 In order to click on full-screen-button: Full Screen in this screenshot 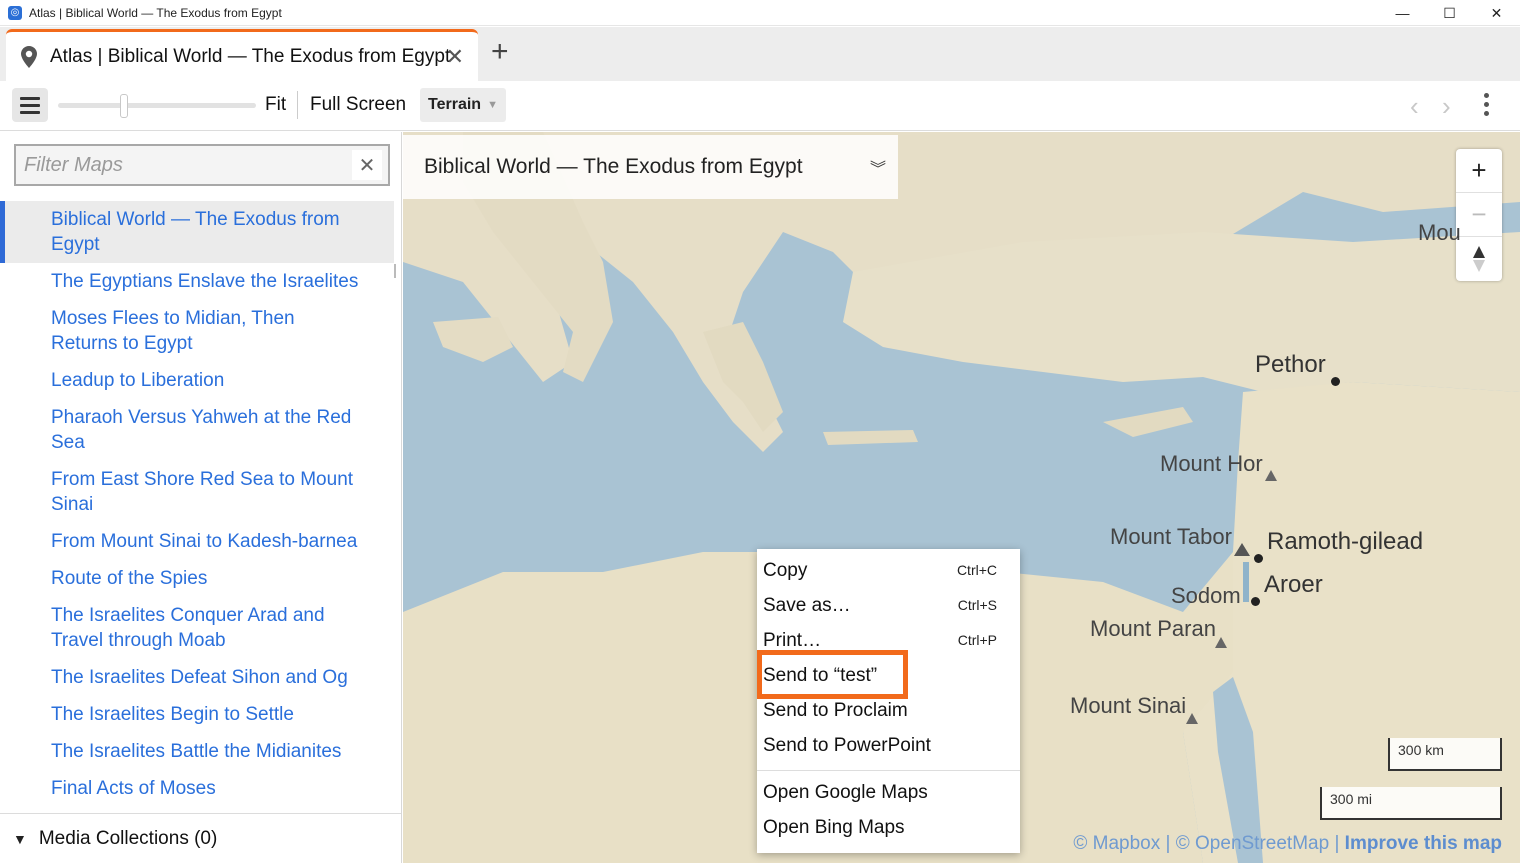, I will do `click(358, 105)`.